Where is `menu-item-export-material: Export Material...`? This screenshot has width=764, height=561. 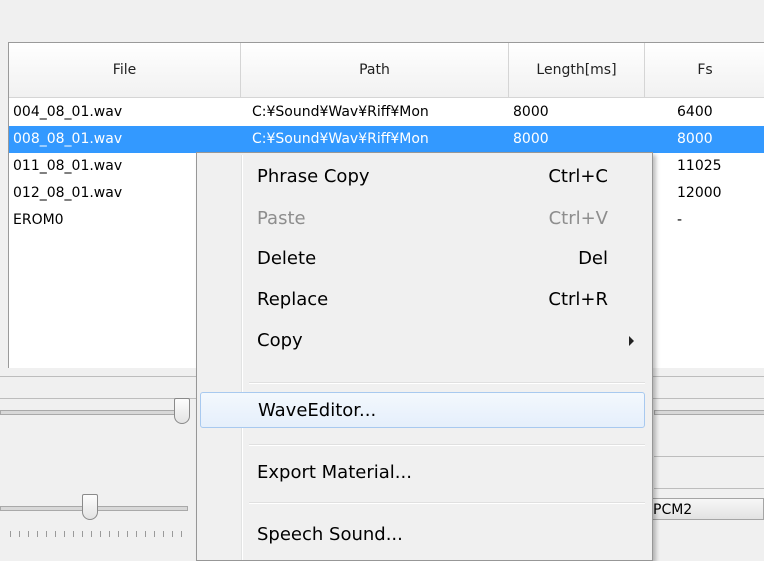
menu-item-export-material: Export Material... is located at coordinates (424, 473).